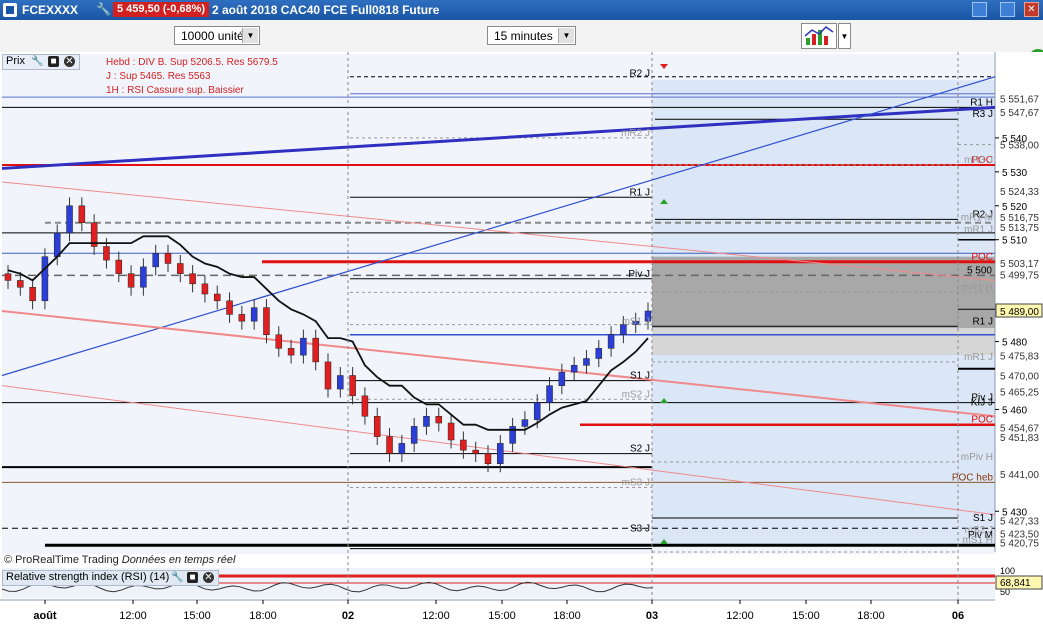 This screenshot has width=1043, height=625. I want to click on app-icon, so click(10, 10).